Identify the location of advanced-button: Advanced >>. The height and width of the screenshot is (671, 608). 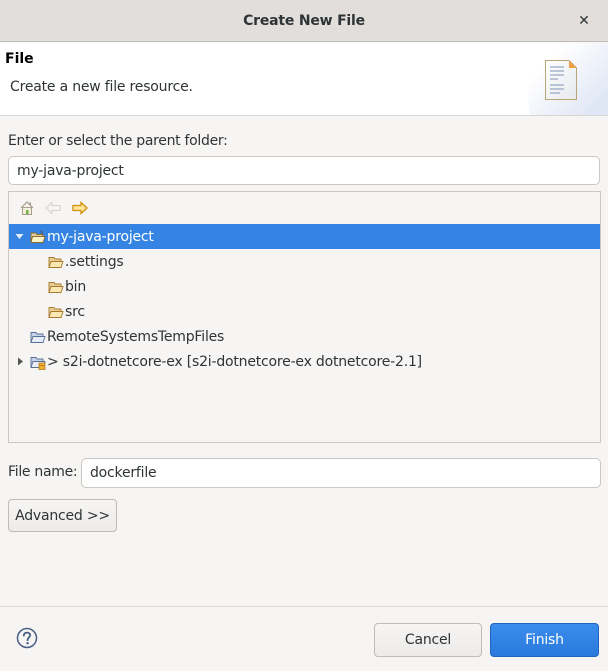
(62, 515).